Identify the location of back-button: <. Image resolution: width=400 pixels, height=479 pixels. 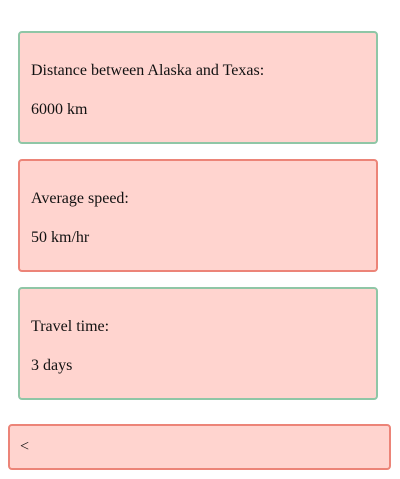
(199, 447).